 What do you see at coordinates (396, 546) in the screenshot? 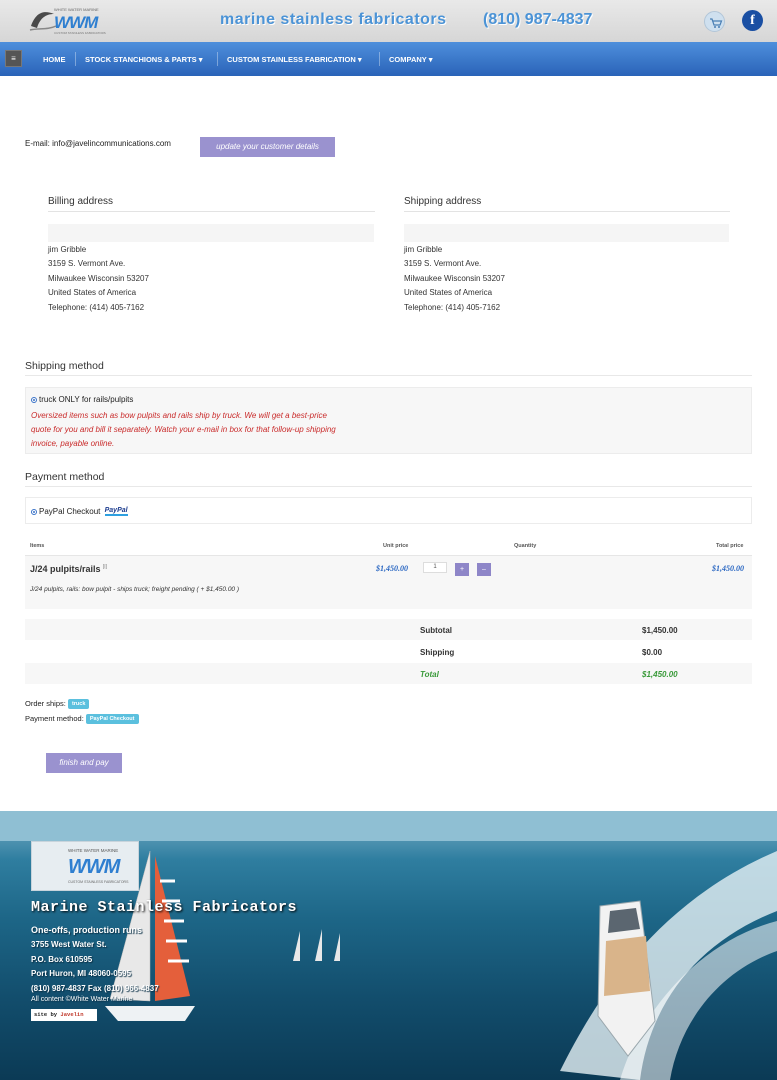
I see `col-header-unit-price: Unit price` at bounding box center [396, 546].